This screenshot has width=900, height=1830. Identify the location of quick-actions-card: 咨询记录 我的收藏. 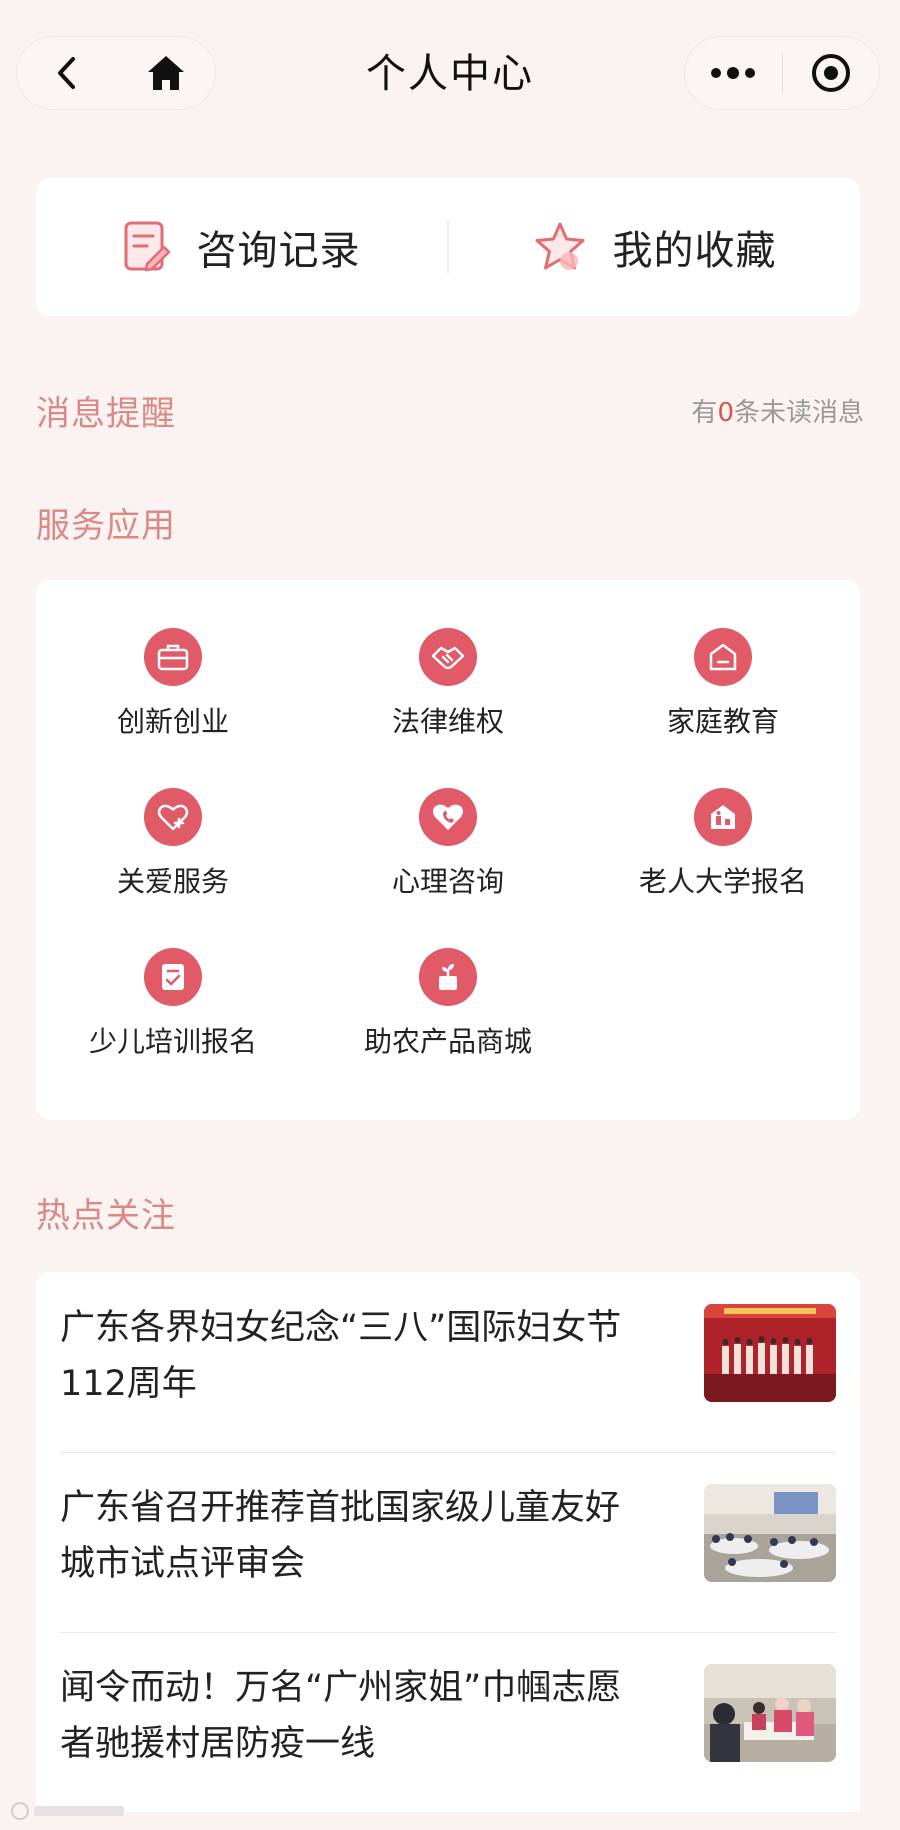
(448, 247).